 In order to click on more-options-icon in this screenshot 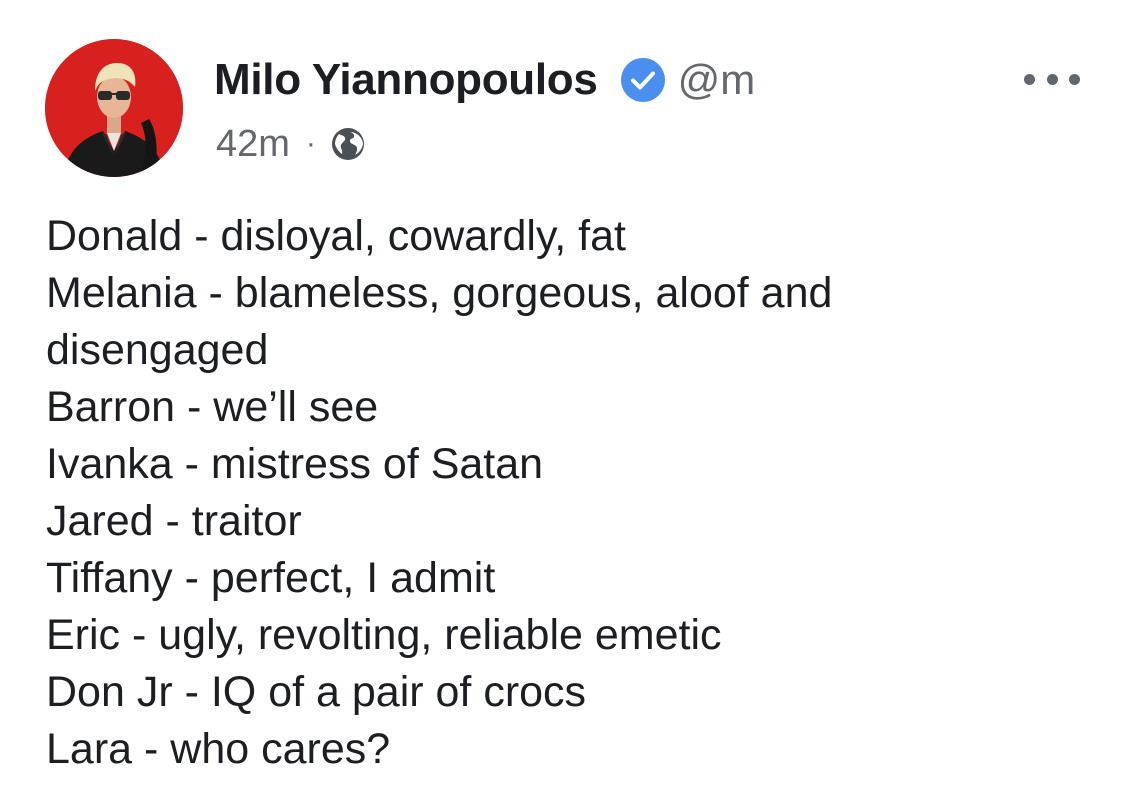, I will do `click(1052, 79)`.